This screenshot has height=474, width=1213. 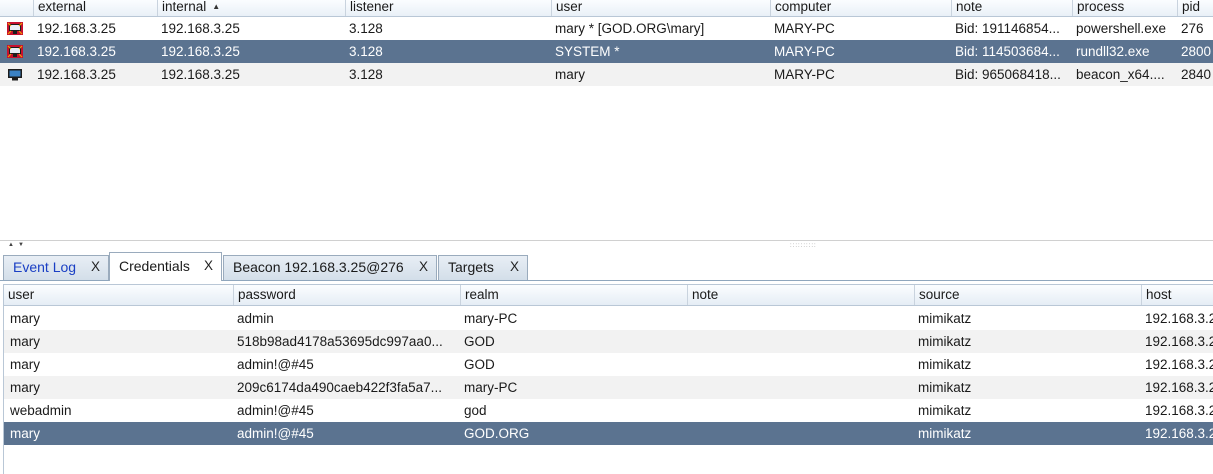 I want to click on cell-realm: GOD, so click(x=479, y=364).